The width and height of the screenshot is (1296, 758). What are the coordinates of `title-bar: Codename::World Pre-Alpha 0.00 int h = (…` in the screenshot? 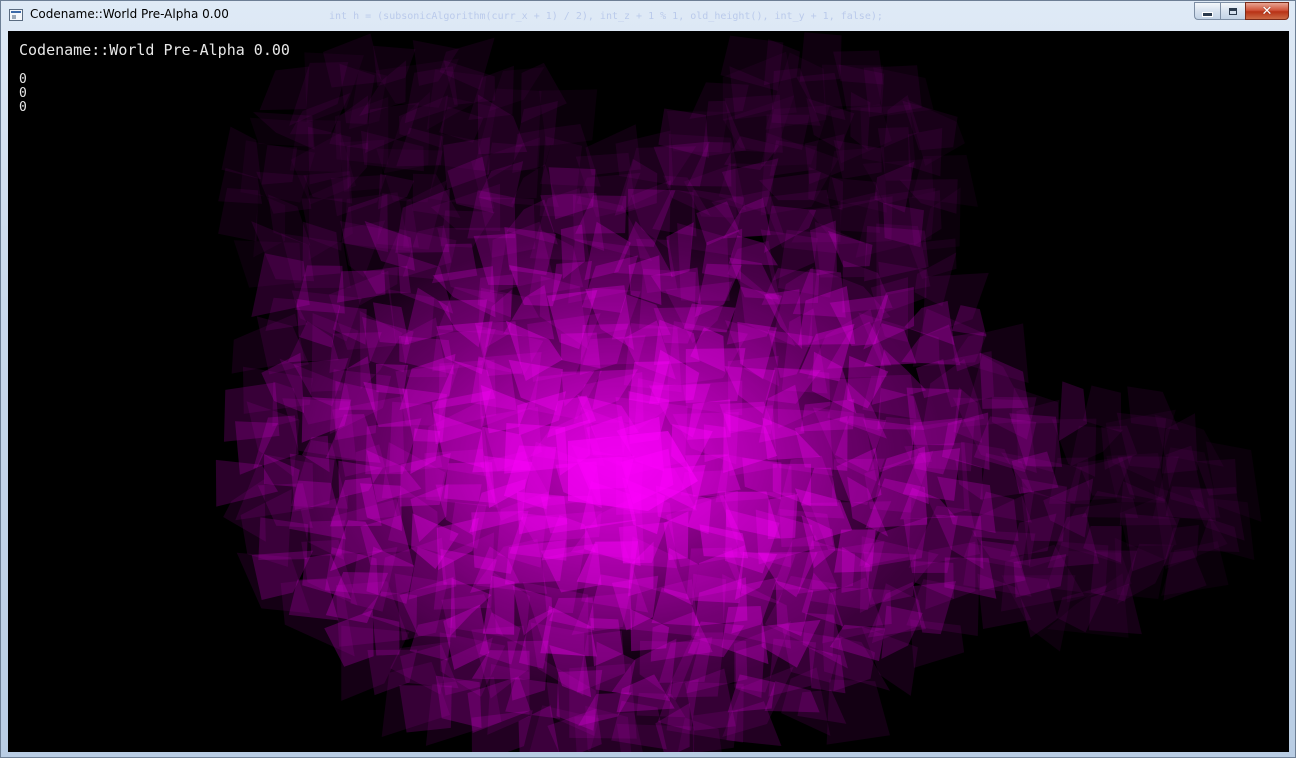 It's located at (648, 16).